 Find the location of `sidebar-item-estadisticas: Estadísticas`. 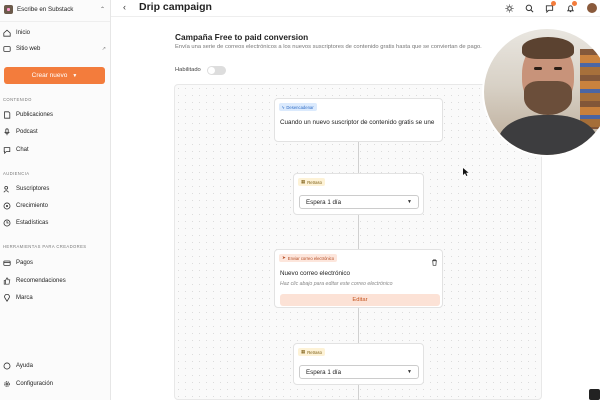

sidebar-item-estadisticas: Estadísticas is located at coordinates (54, 223).